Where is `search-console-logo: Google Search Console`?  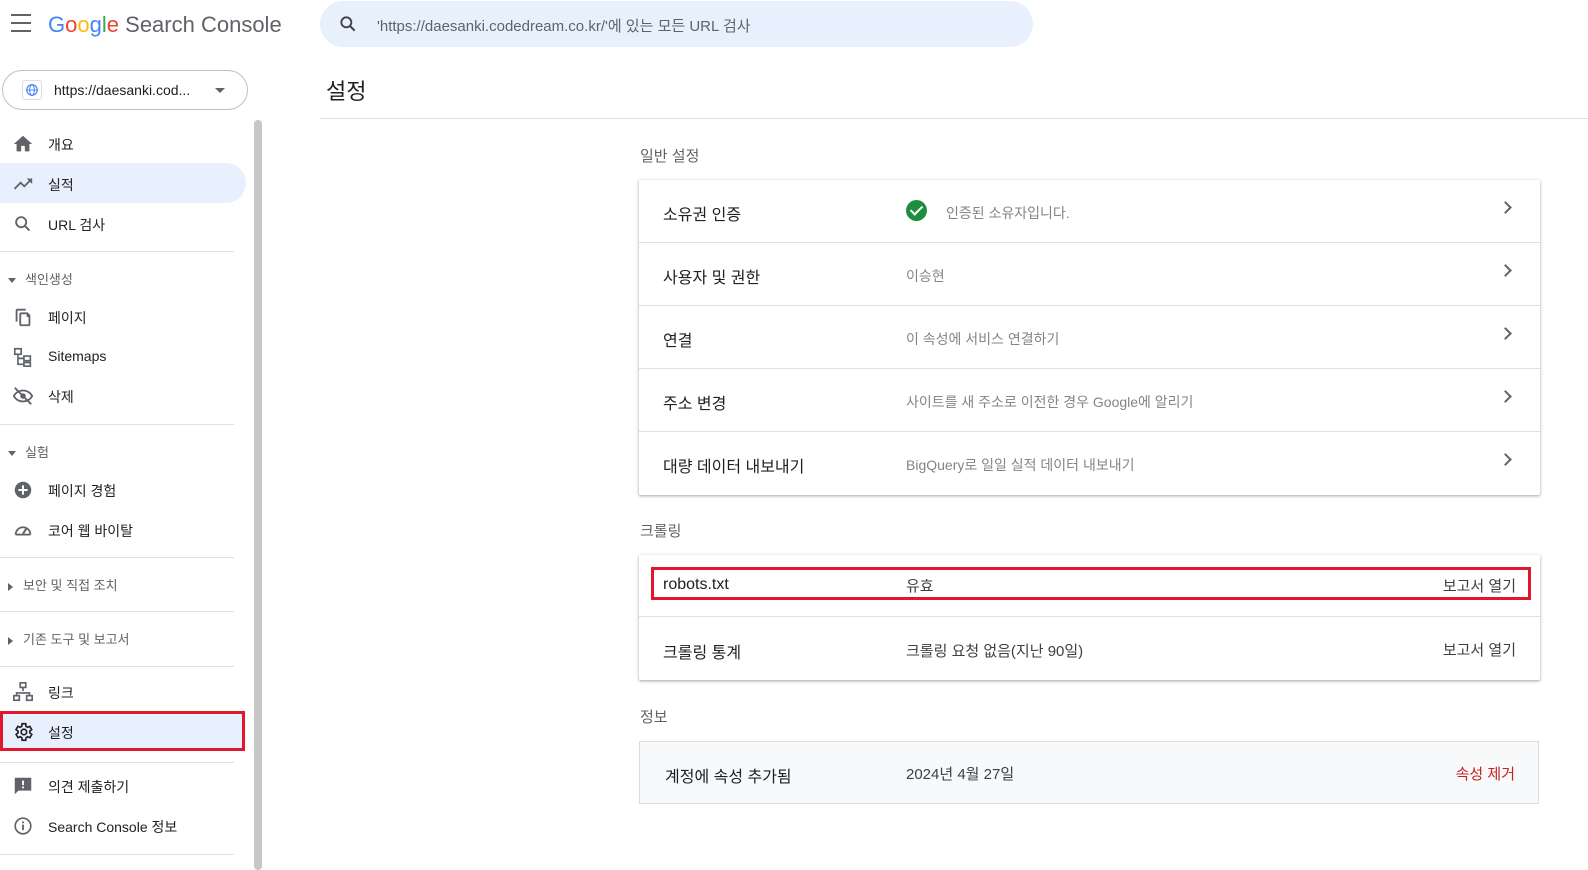 search-console-logo: Google Search Console is located at coordinates (165, 25).